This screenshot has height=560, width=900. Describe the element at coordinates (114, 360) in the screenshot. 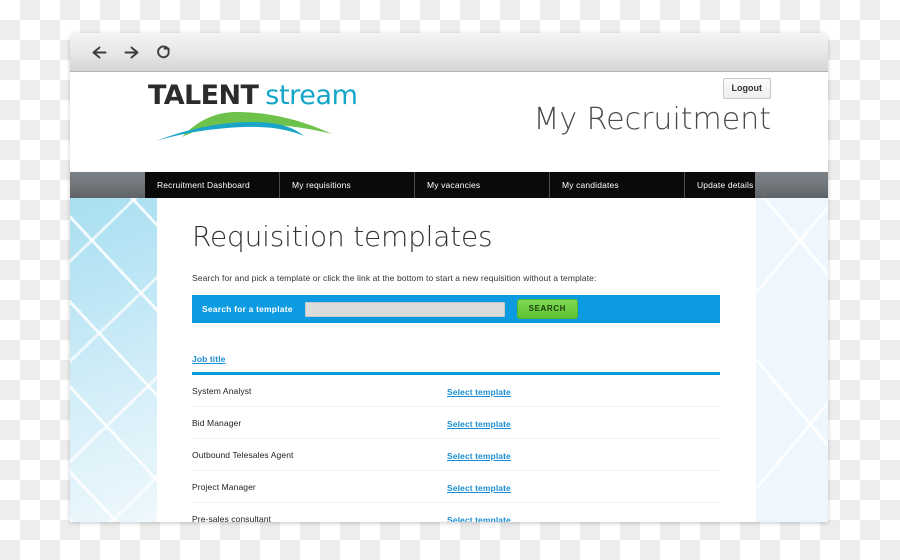

I see `decorative-left-panel` at that location.